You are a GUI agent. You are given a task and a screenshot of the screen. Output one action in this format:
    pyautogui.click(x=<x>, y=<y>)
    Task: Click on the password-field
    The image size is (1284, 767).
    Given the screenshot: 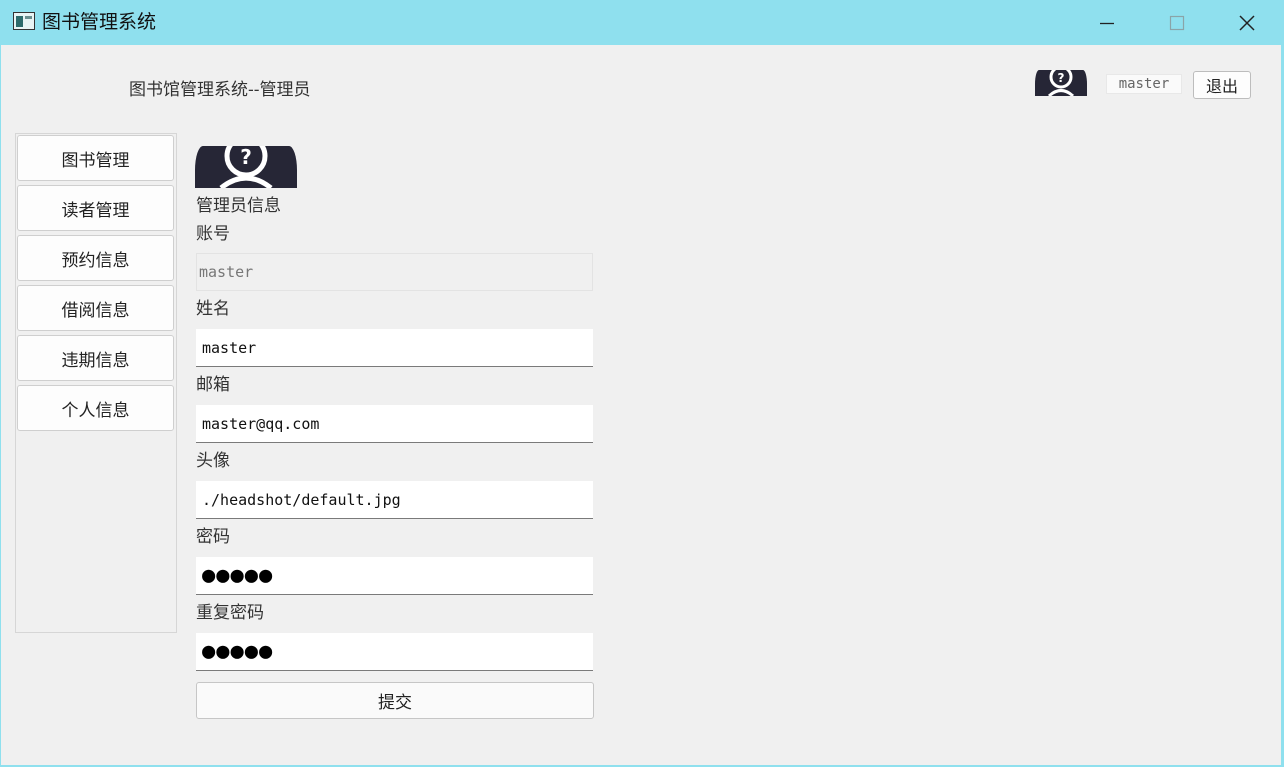 What is the action you would take?
    pyautogui.click(x=394, y=576)
    